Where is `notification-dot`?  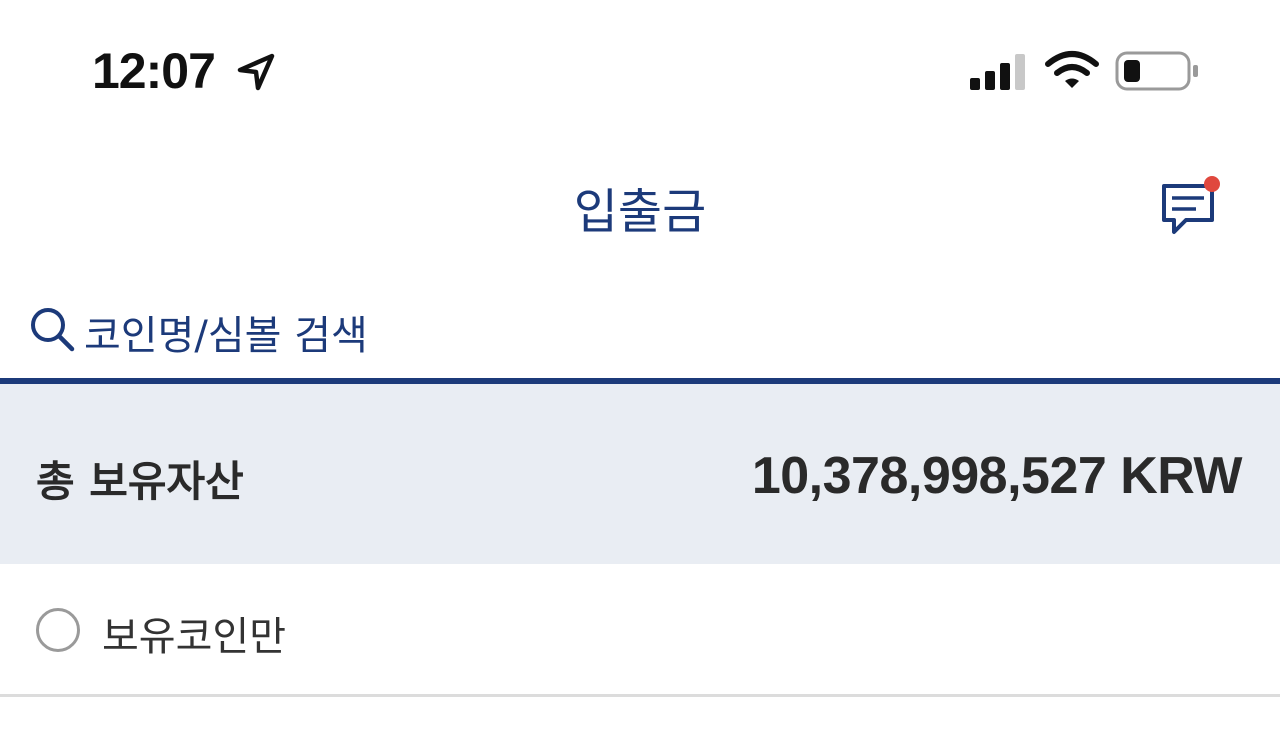
notification-dot is located at coordinates (1212, 184).